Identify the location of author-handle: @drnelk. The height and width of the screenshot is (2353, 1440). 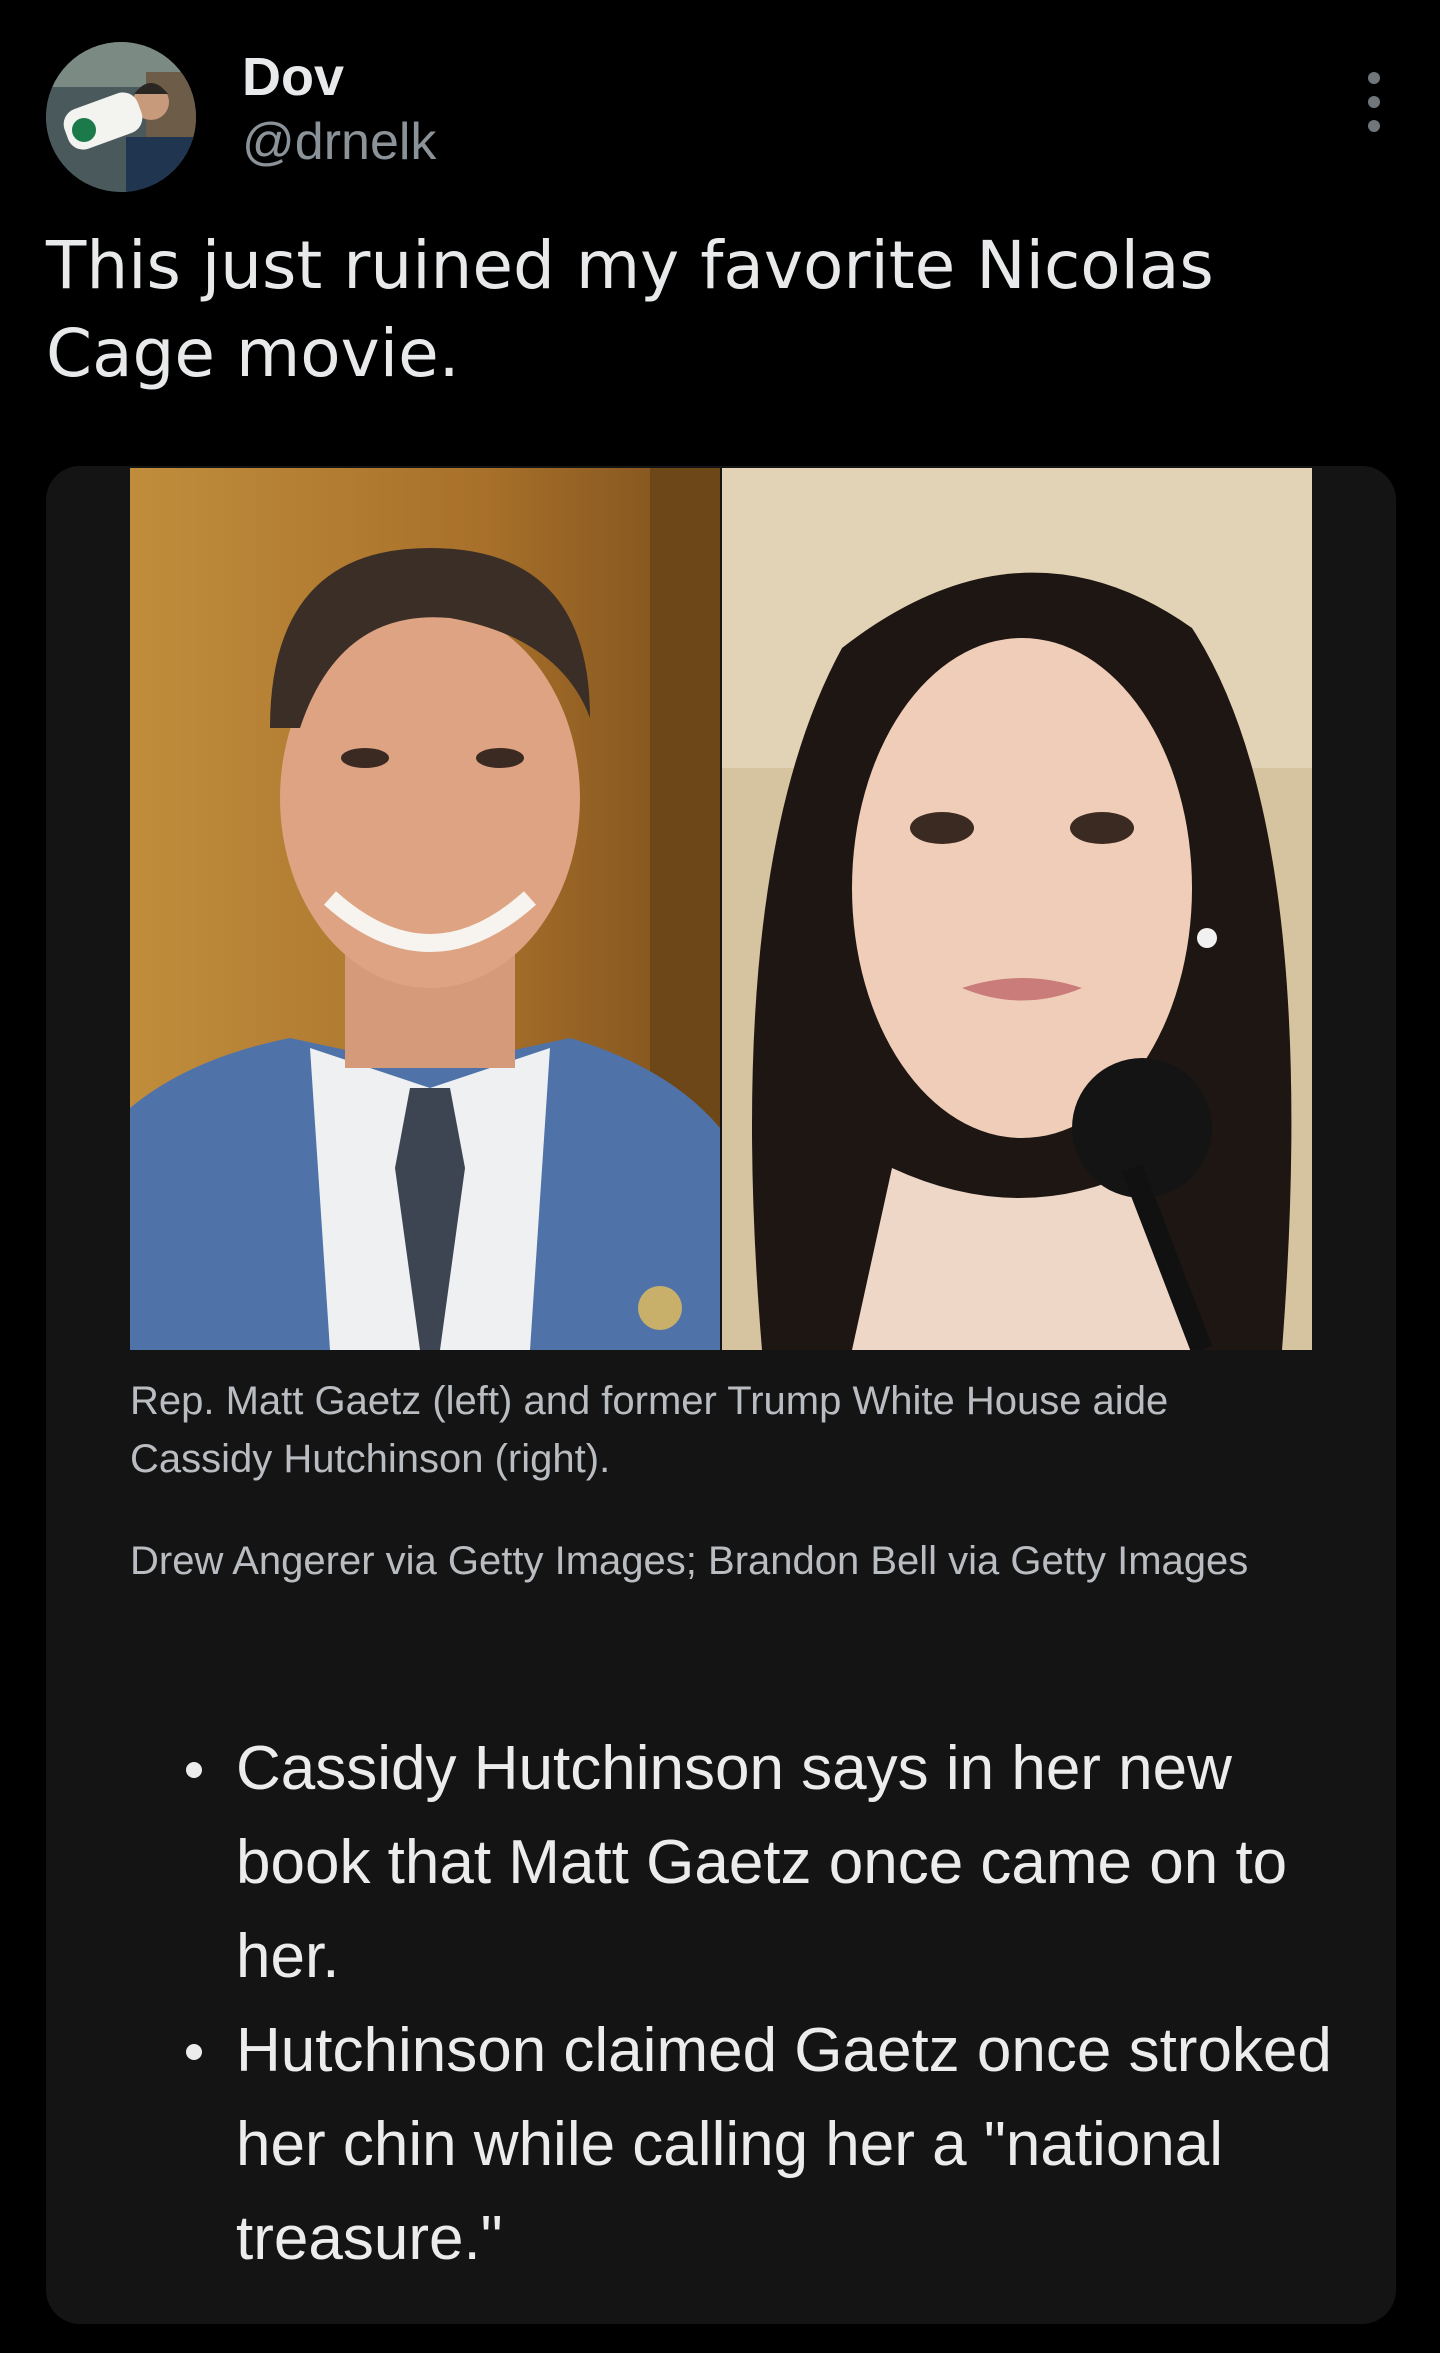
(339, 142).